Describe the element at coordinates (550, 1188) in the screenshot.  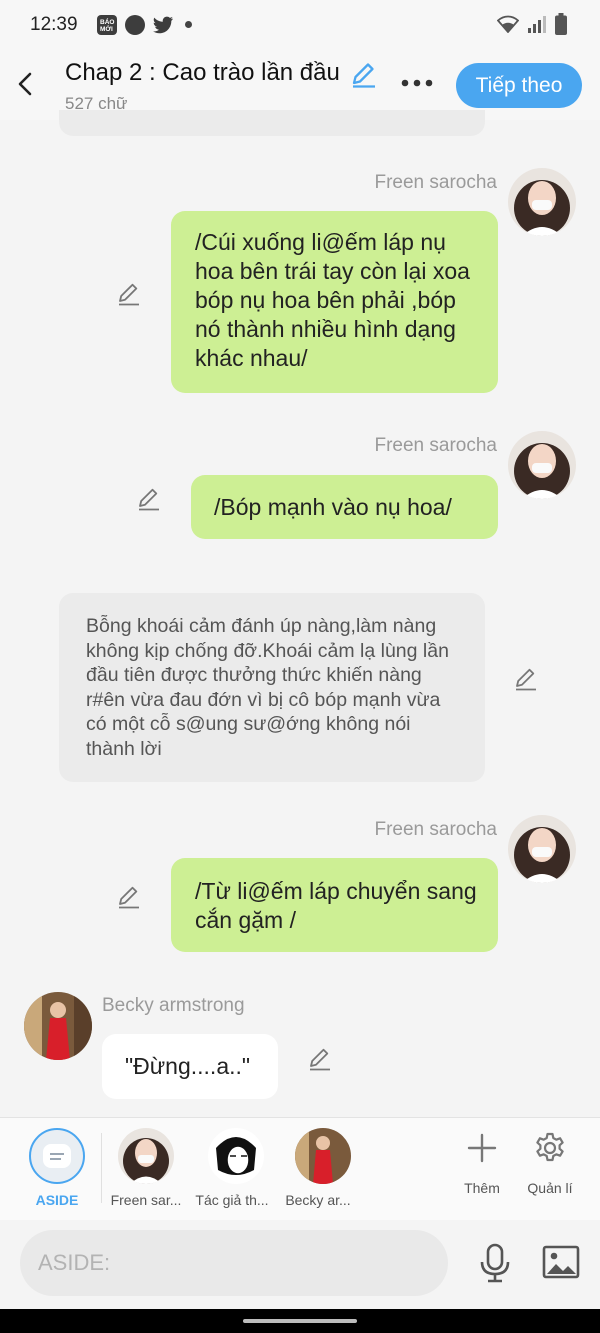
I see `manage-label: Quản lí` at that location.